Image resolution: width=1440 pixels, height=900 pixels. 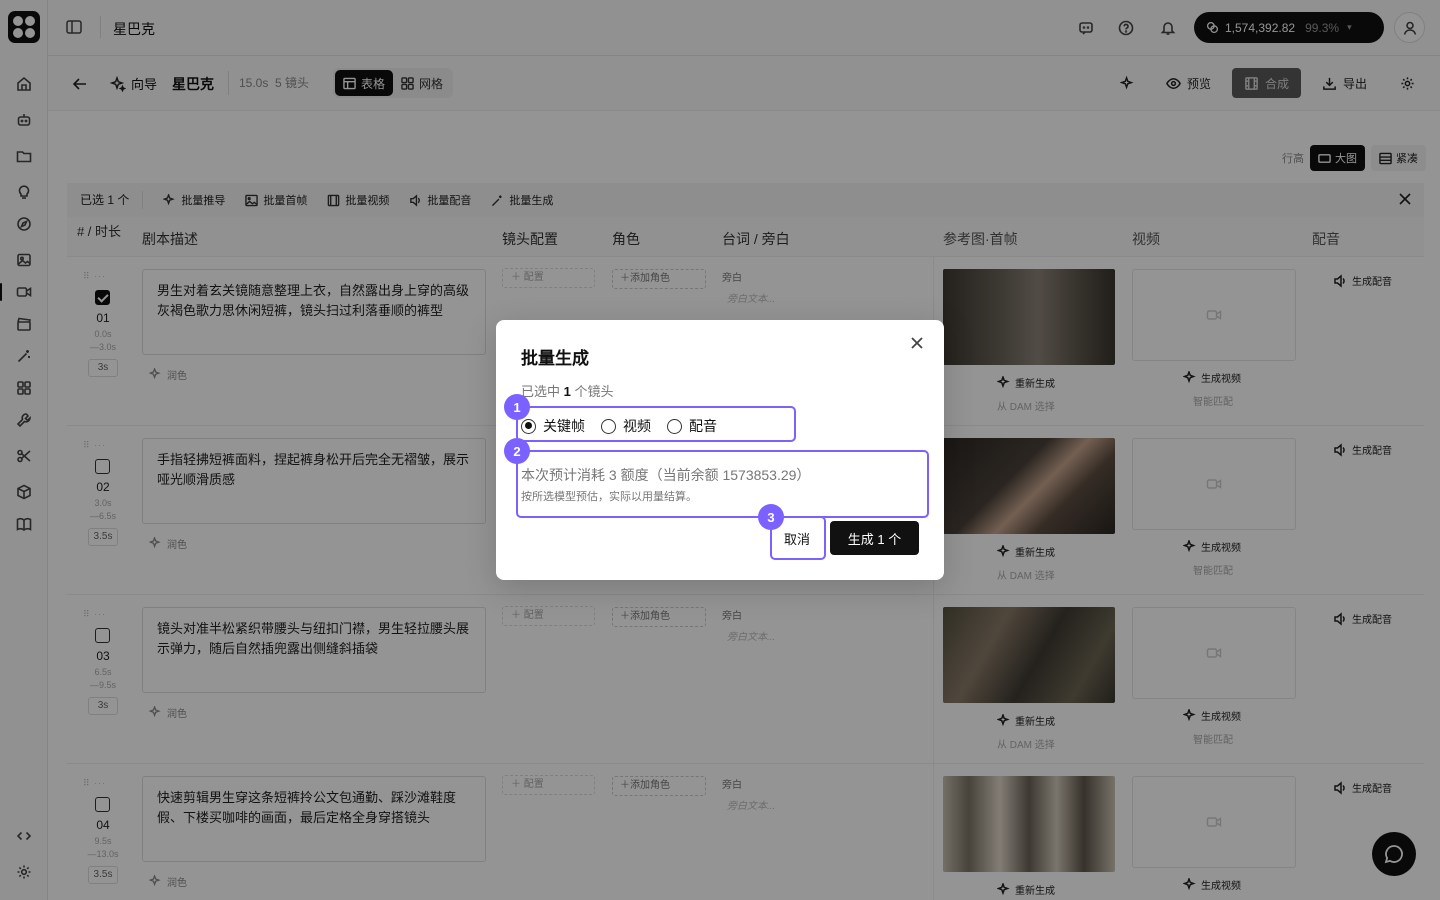 I want to click on close-icon, so click(x=918, y=344).